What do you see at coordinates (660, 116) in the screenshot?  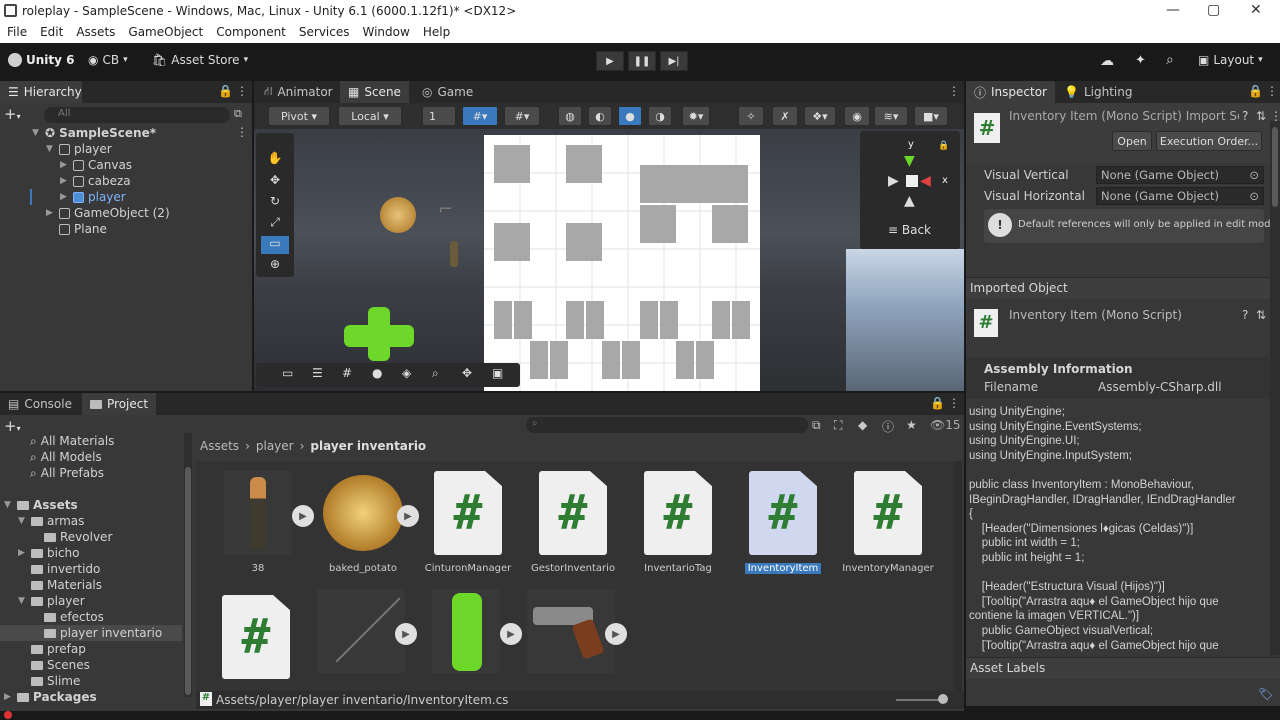 I see `unlit-button: ◑` at bounding box center [660, 116].